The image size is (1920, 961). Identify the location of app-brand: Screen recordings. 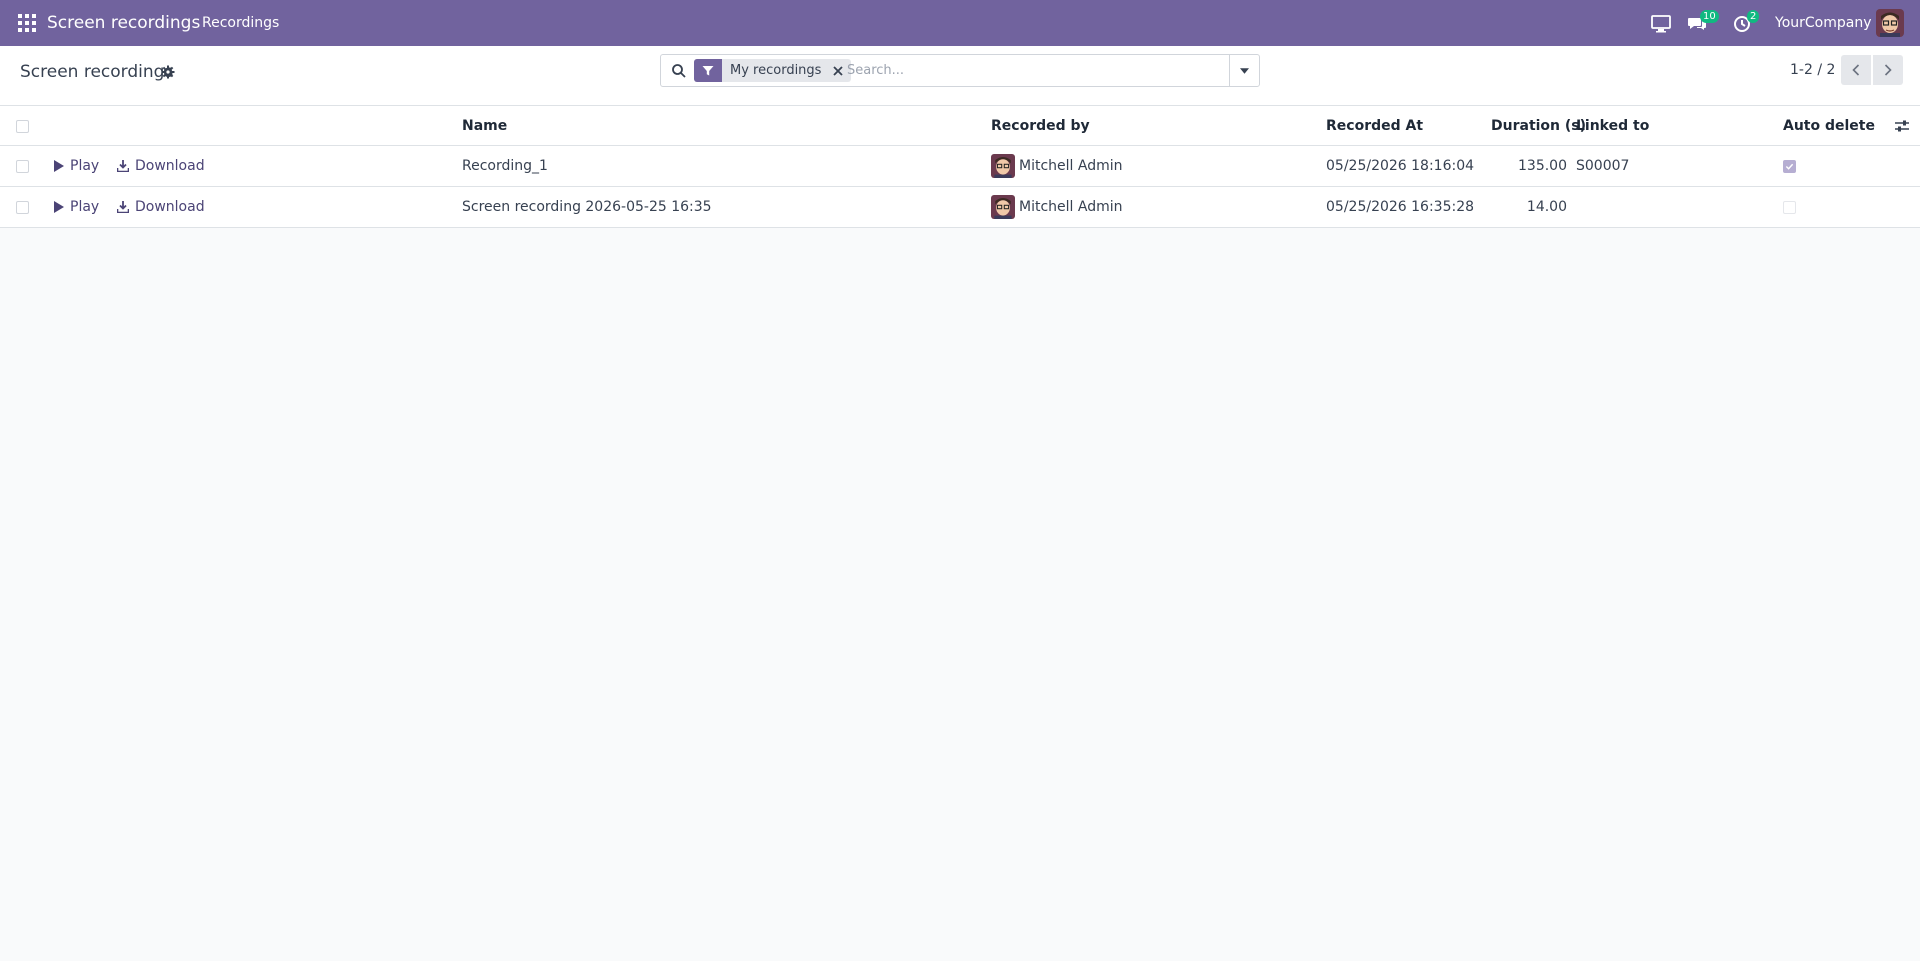
(123, 23).